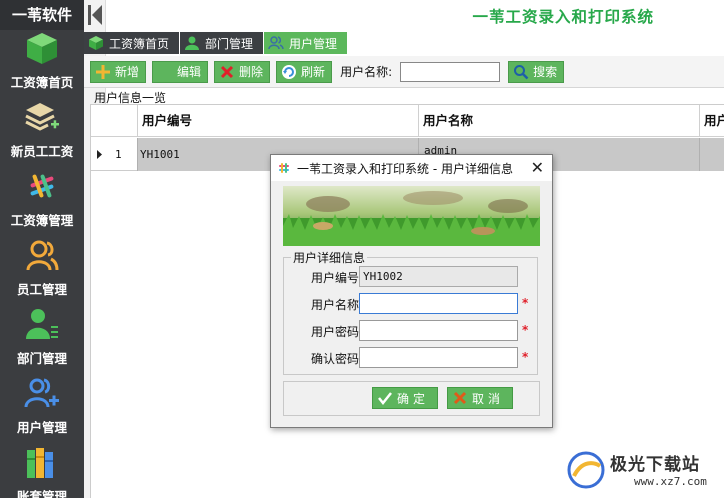  What do you see at coordinates (41, 289) in the screenshot?
I see `sidebar-item-label: 员工管理` at bounding box center [41, 289].